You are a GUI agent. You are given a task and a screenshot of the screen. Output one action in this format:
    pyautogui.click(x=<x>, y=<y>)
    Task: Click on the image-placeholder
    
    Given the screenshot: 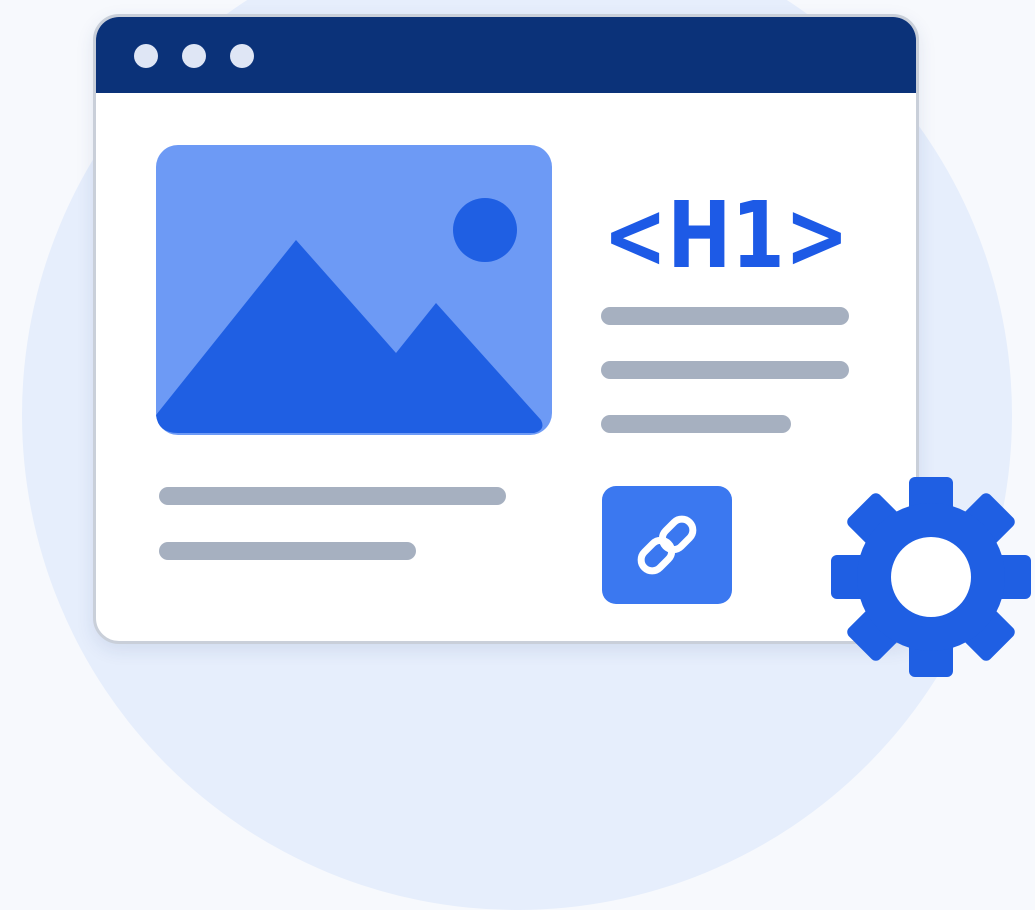 What is the action you would take?
    pyautogui.click(x=354, y=290)
    